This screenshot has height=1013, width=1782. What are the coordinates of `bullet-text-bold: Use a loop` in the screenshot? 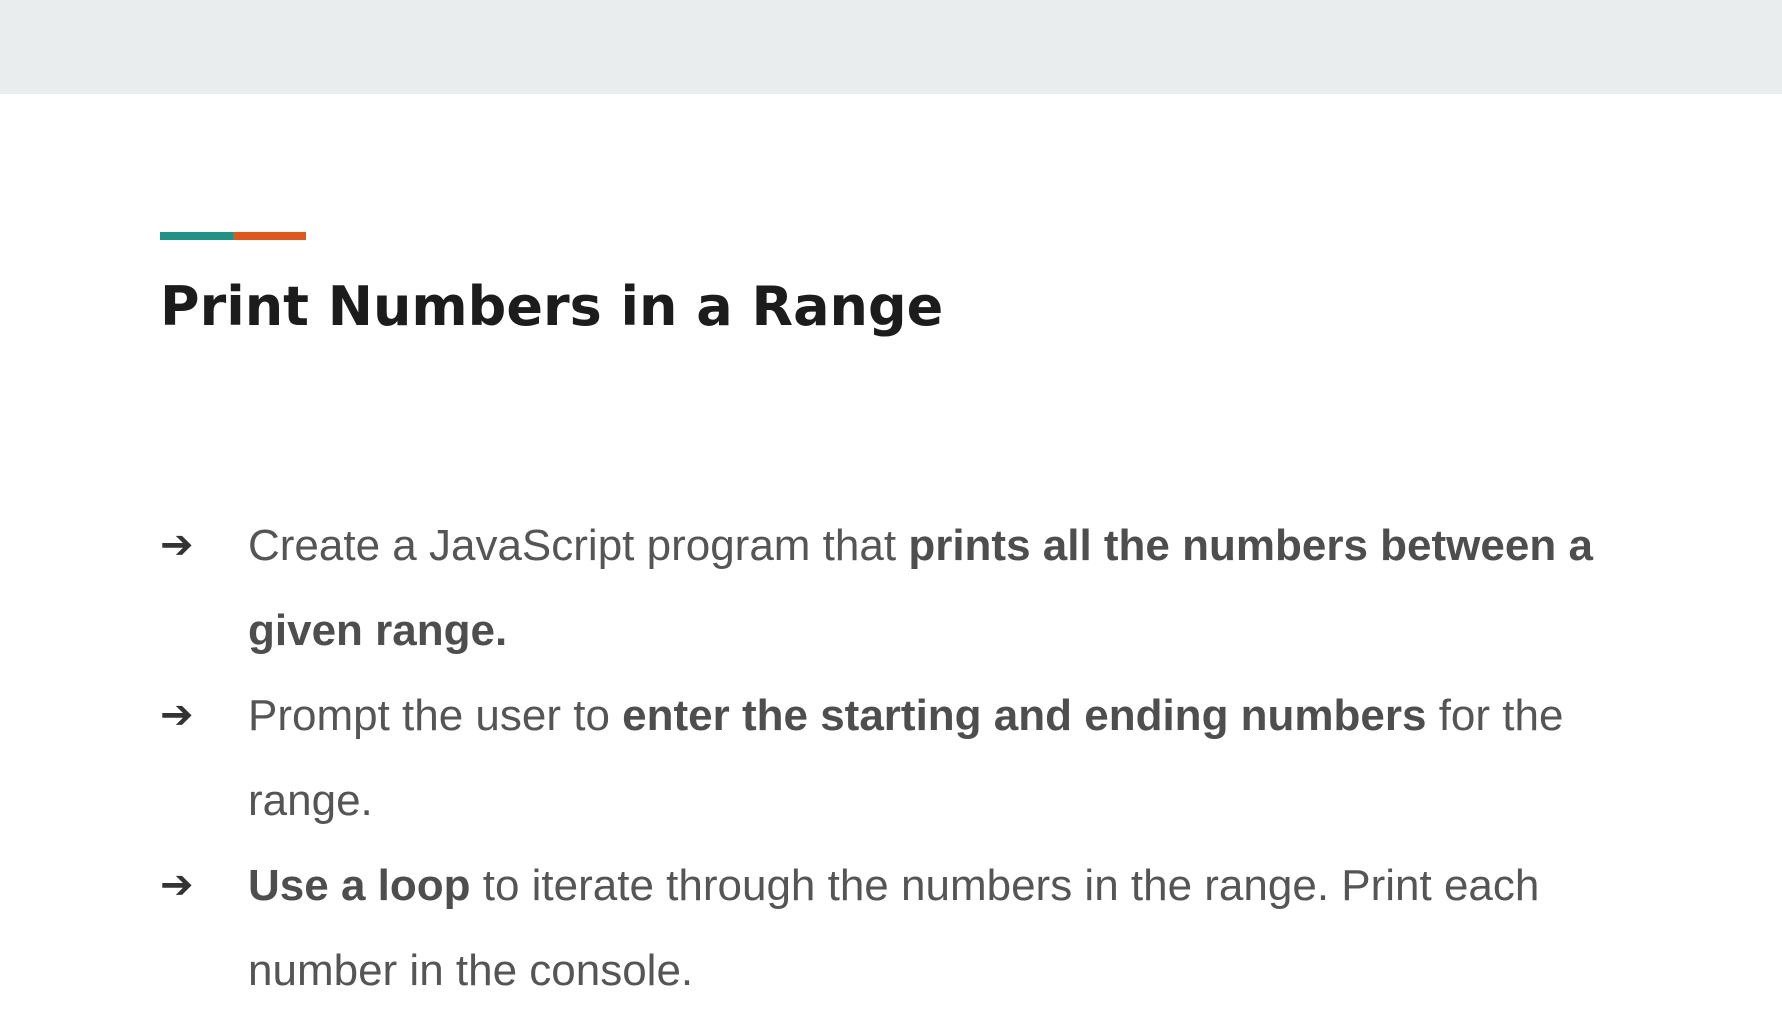 It's located at (359, 885).